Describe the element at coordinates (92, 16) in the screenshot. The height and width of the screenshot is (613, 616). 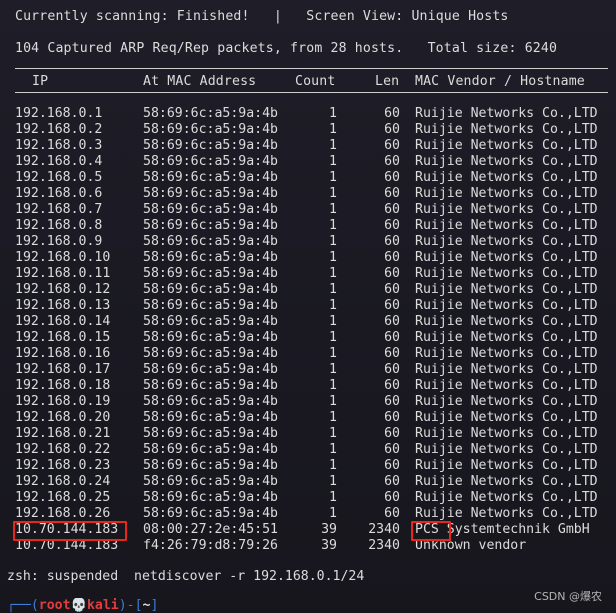
I see `scanning-label: Currently scanning:` at that location.